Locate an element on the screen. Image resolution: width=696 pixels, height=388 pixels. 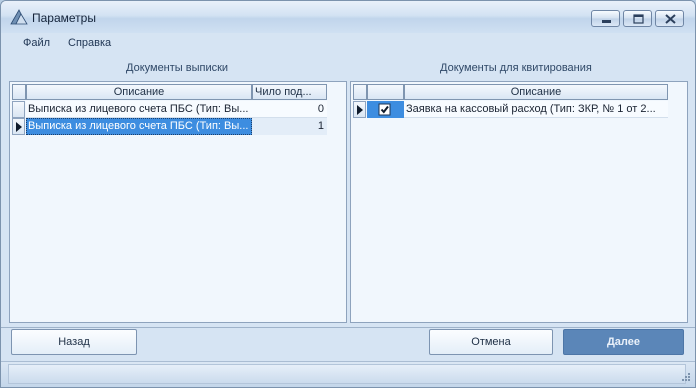
button-separator is located at coordinates (348, 327).